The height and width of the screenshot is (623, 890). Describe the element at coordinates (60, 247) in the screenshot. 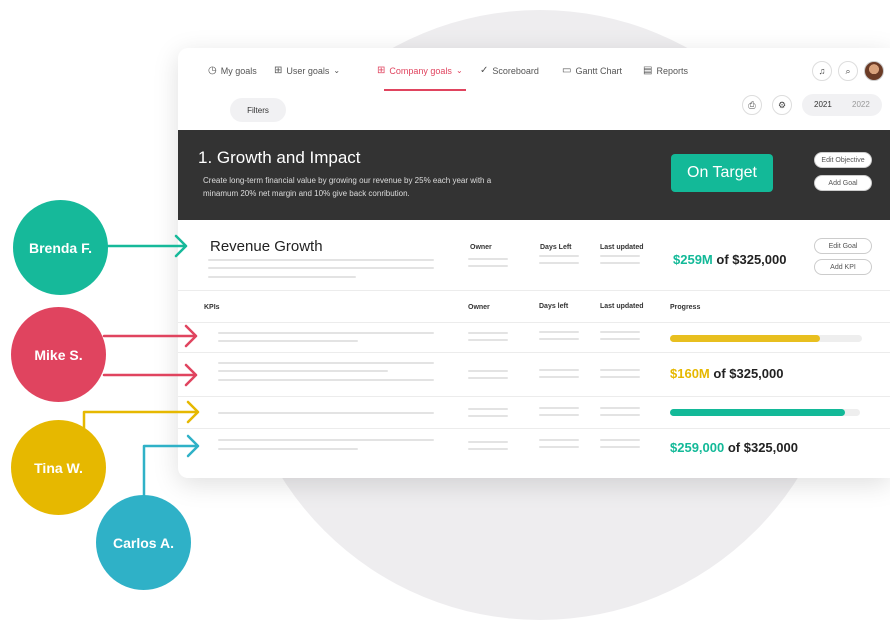

I see `person-brenda: Brenda F.` at that location.